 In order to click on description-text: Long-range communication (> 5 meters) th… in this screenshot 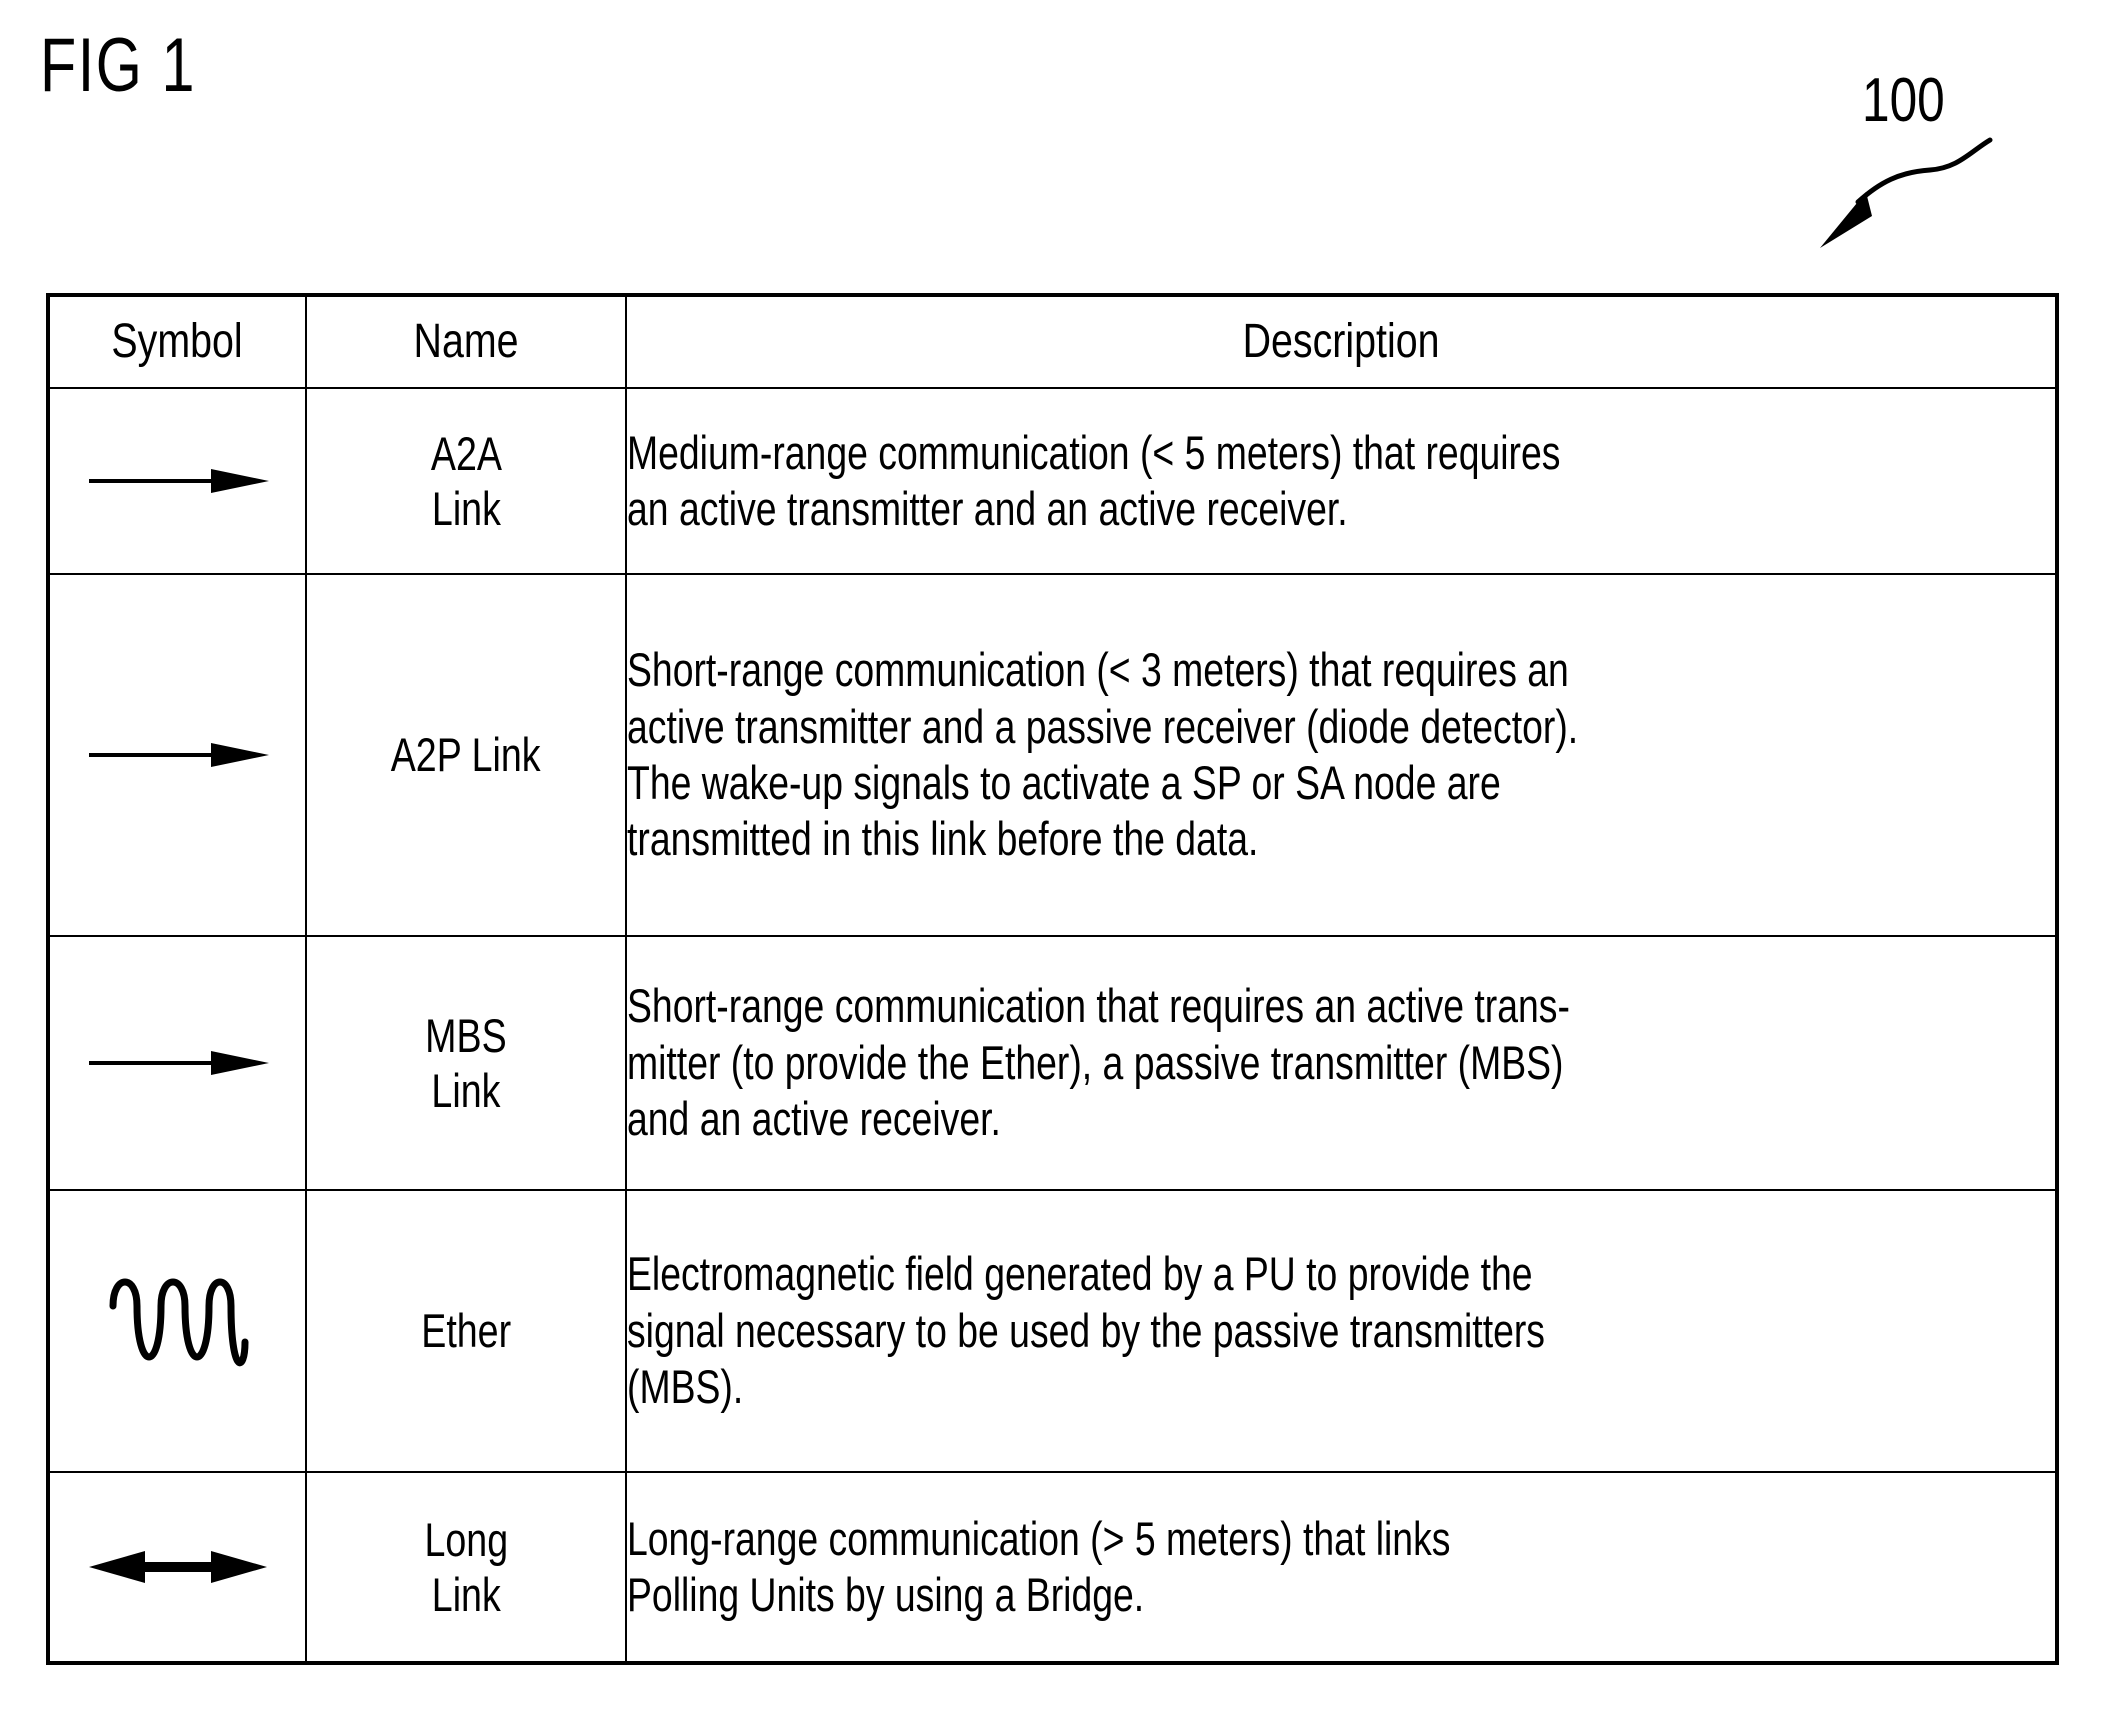, I will do `click(1039, 1566)`.